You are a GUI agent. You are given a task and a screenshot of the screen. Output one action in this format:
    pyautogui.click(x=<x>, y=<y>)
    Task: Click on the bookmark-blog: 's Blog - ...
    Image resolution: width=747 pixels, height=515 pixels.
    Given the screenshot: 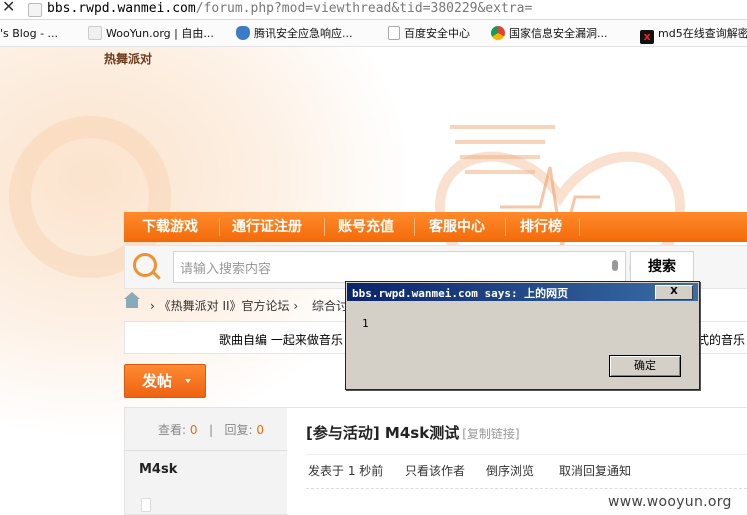 What is the action you would take?
    pyautogui.click(x=29, y=34)
    